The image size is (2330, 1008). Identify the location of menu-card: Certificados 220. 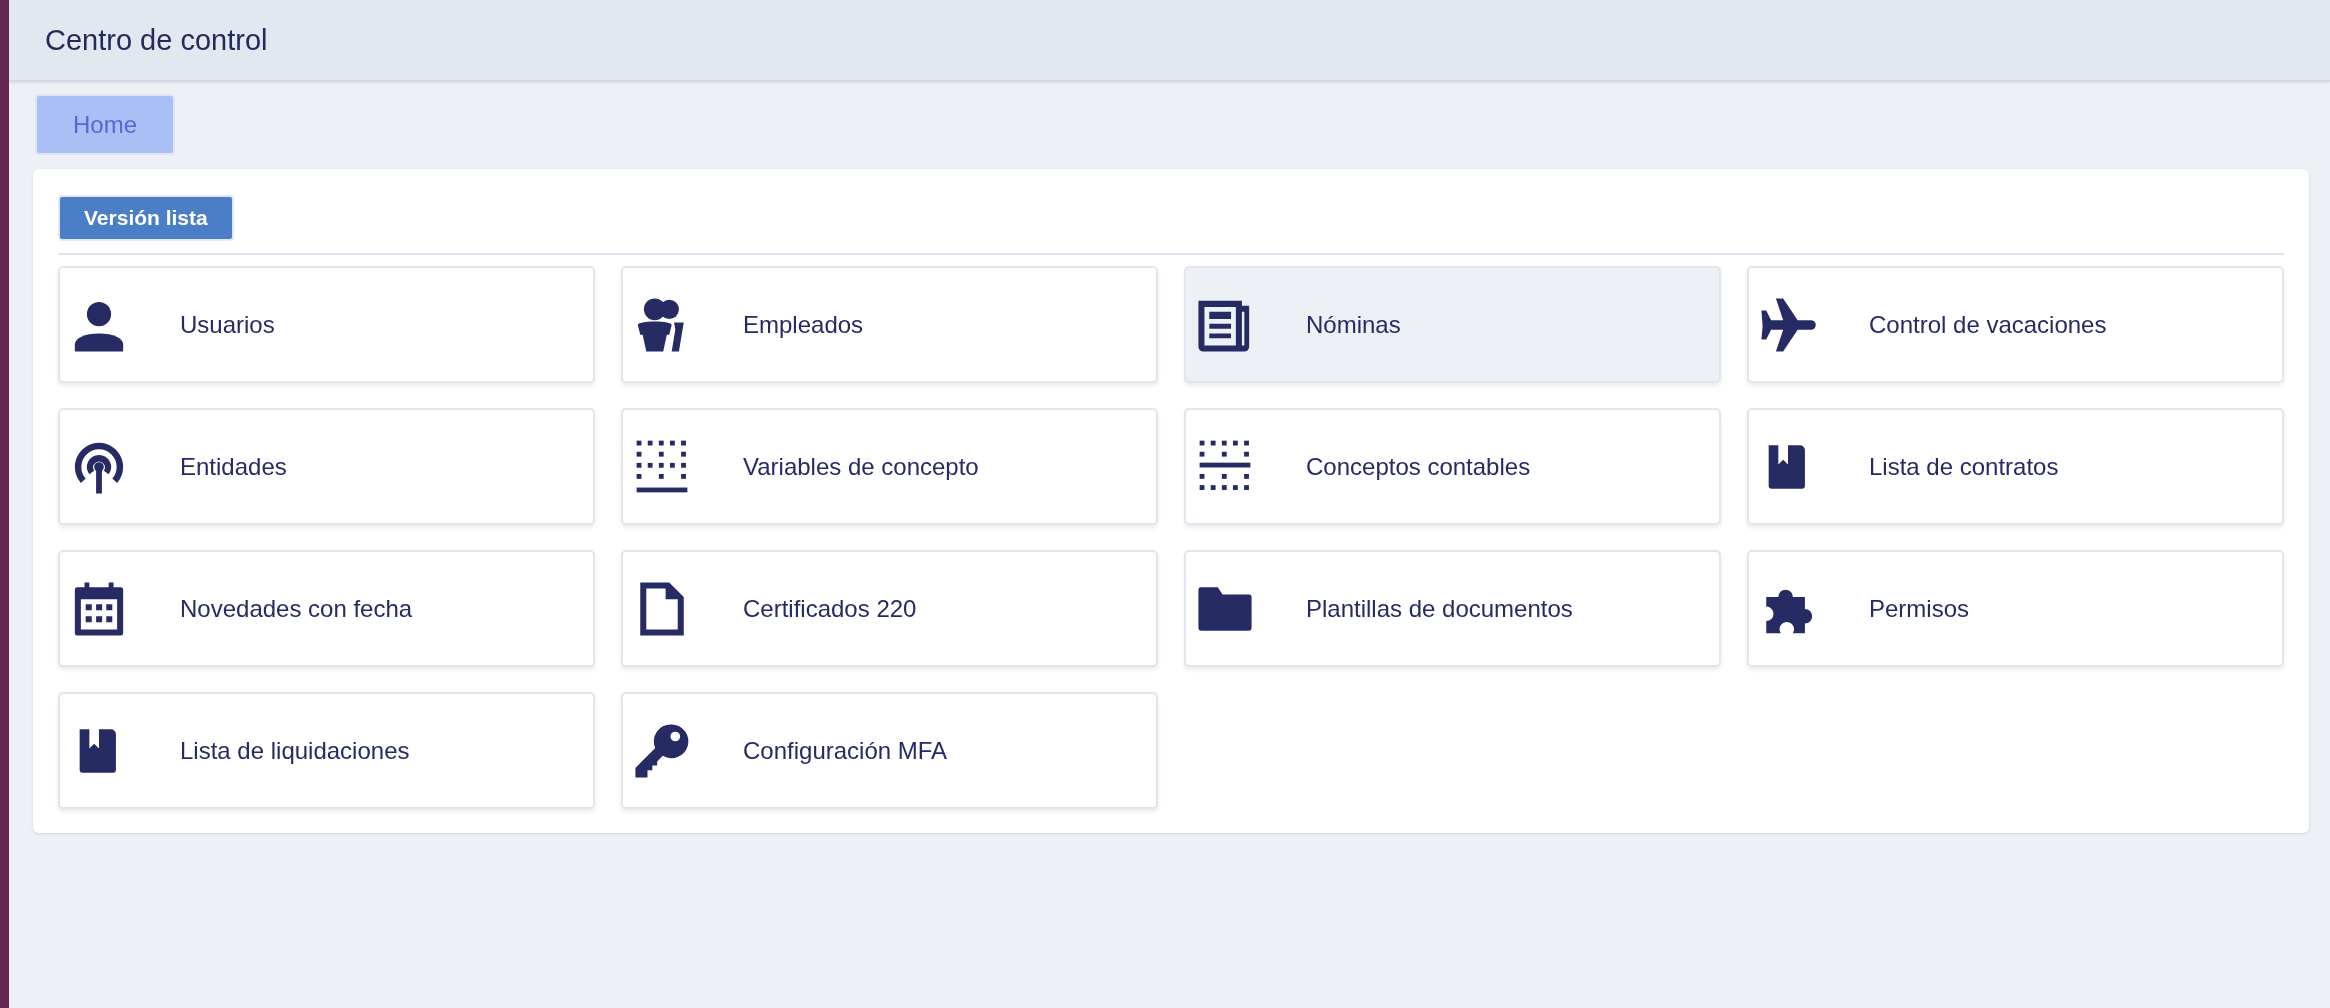
(889, 608).